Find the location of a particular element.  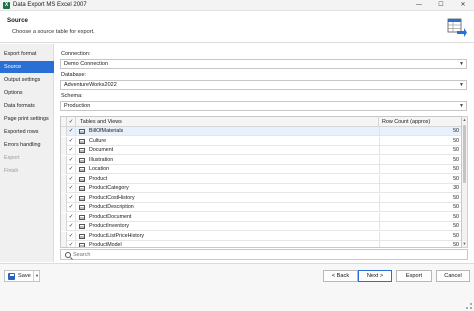

save-split-button: Save ▼ is located at coordinates (22, 276).